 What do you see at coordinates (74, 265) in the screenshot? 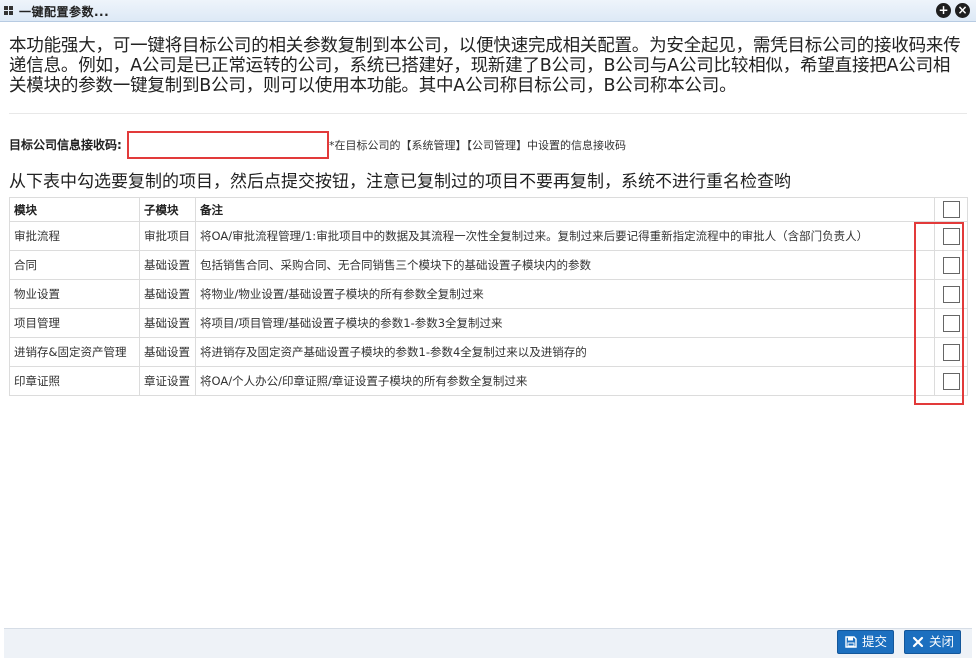
I see `row-module-cell: 合同` at bounding box center [74, 265].